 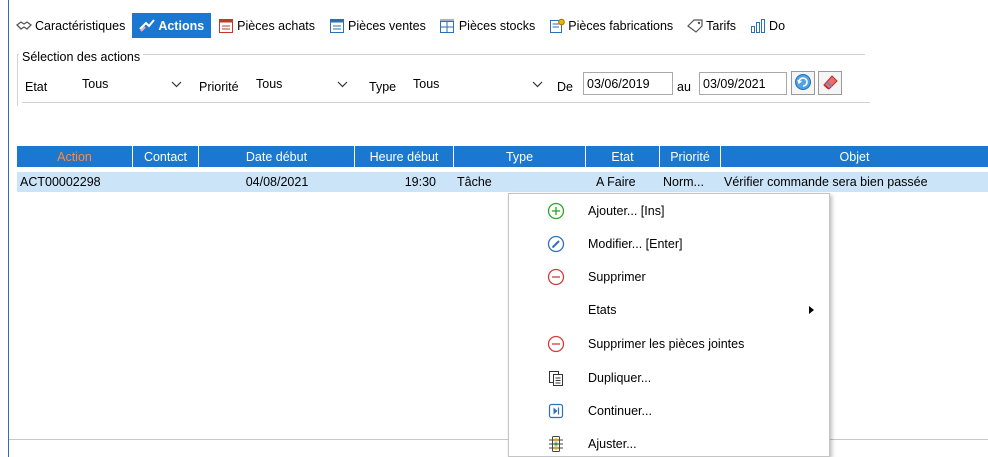 What do you see at coordinates (132, 84) in the screenshot?
I see `etat-select: Tous` at bounding box center [132, 84].